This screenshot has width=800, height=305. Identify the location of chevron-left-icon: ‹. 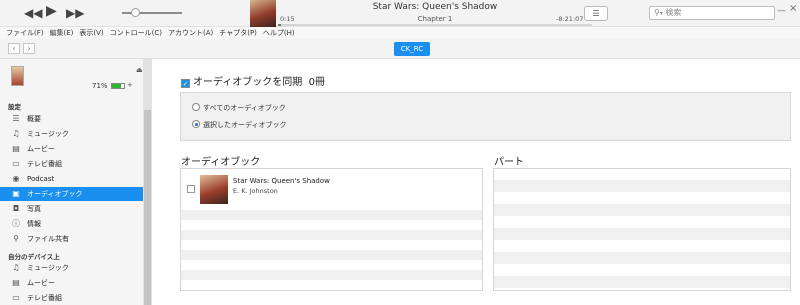
(14, 48).